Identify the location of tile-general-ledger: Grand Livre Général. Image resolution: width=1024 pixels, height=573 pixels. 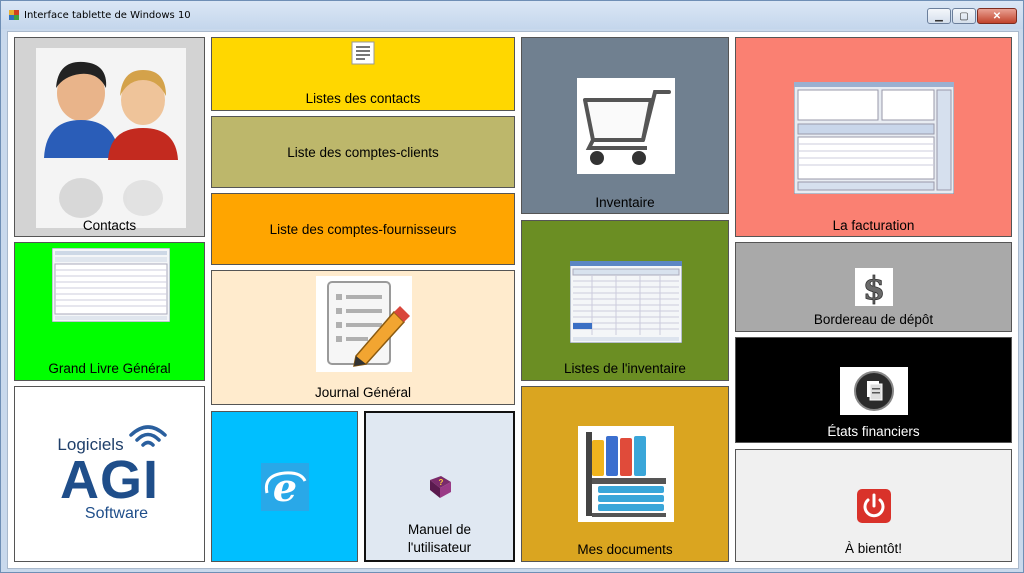
(109, 311).